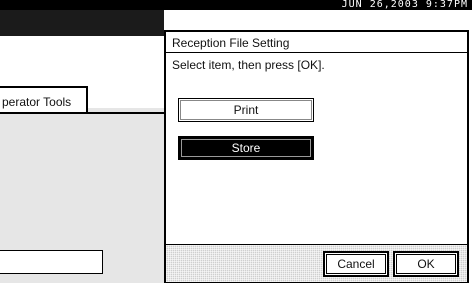 This screenshot has width=472, height=283. I want to click on background-header-bar, so click(82, 23).